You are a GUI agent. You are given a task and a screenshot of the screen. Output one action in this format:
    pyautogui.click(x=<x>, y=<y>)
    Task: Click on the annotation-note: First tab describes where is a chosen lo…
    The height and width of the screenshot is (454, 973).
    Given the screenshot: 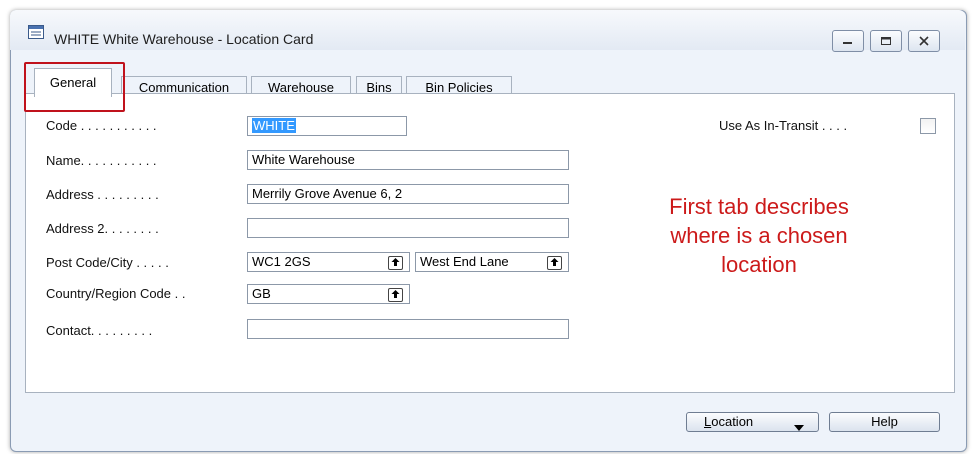 What is the action you would take?
    pyautogui.click(x=759, y=235)
    